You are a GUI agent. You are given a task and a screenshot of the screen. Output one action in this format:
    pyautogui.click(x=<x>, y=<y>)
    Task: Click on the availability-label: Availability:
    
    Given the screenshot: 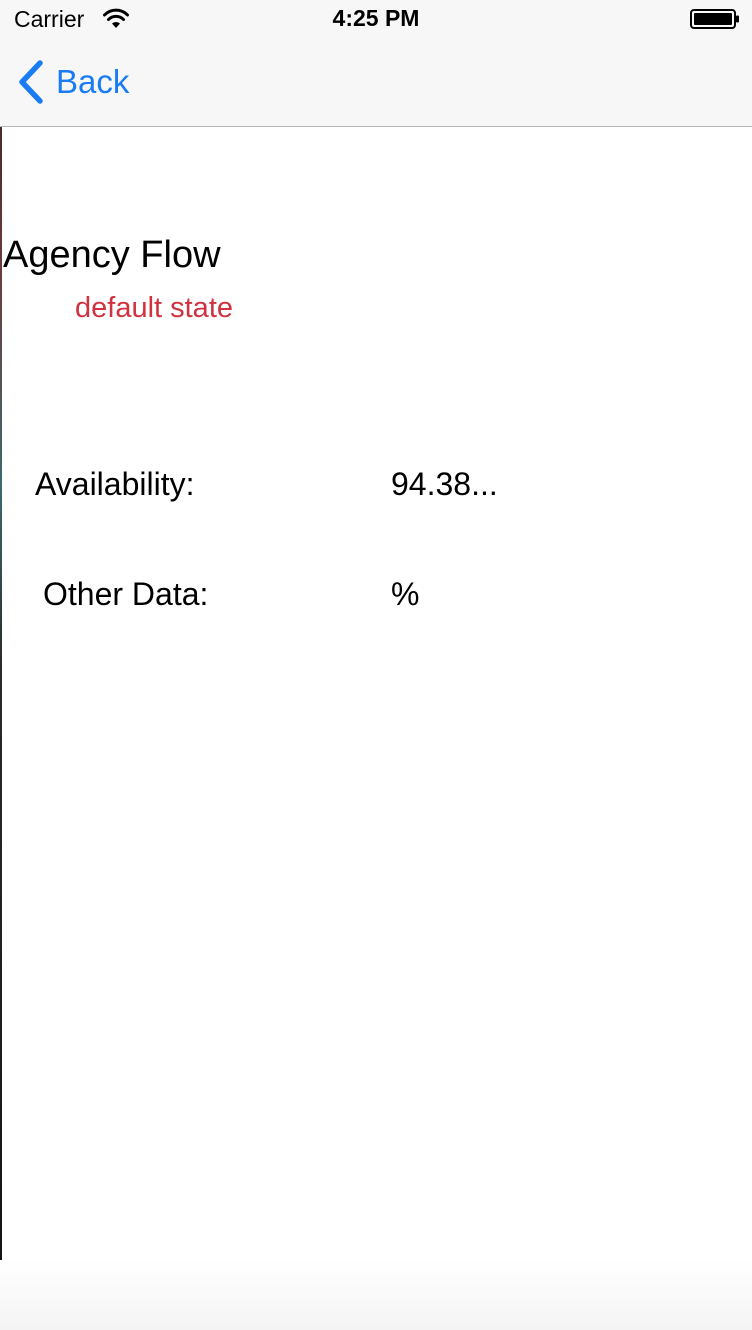 What is the action you would take?
    pyautogui.click(x=115, y=484)
    